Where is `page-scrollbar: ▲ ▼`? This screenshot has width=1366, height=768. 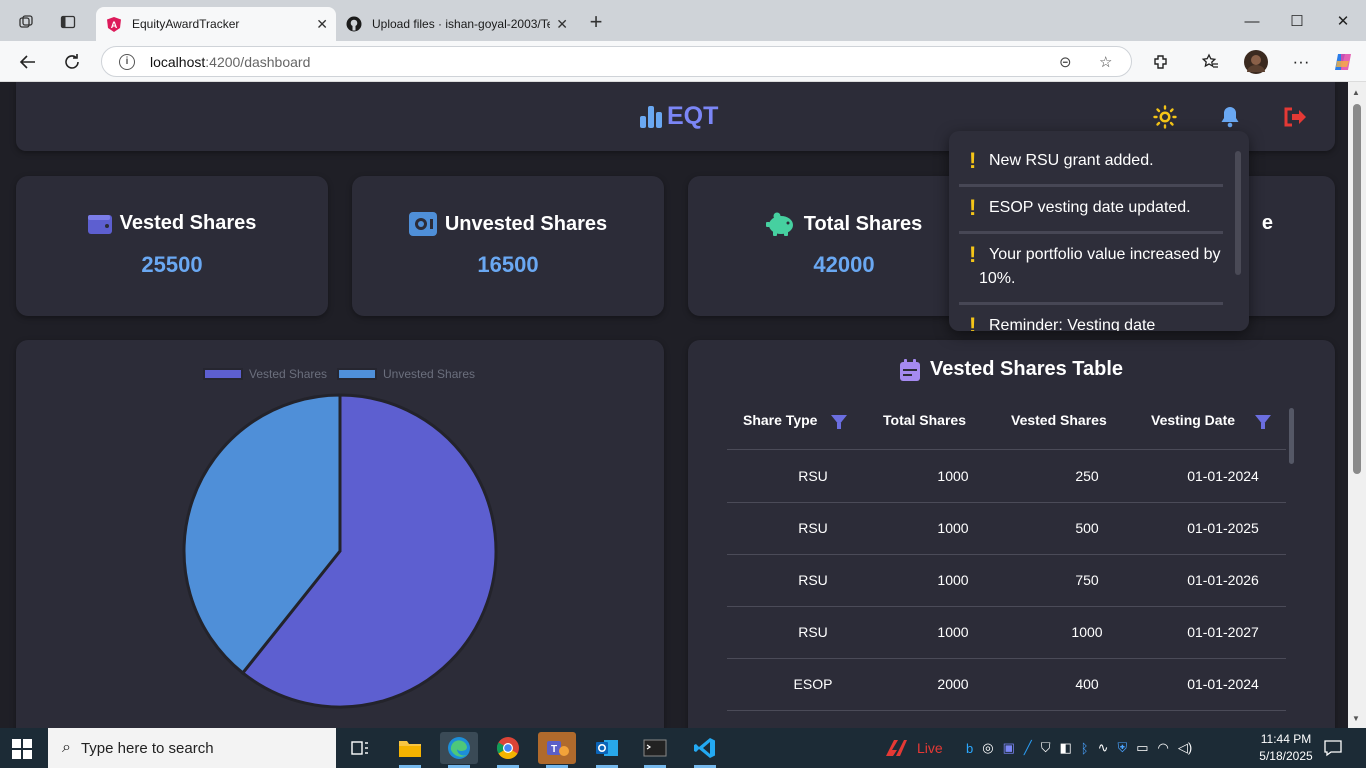
page-scrollbar: ▲ ▼ is located at coordinates (1357, 405).